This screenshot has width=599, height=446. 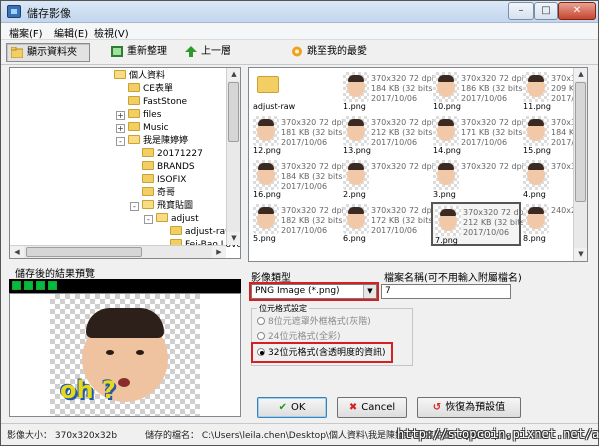 What do you see at coordinates (546, 11) in the screenshot?
I see `maximize-button: □` at bounding box center [546, 11].